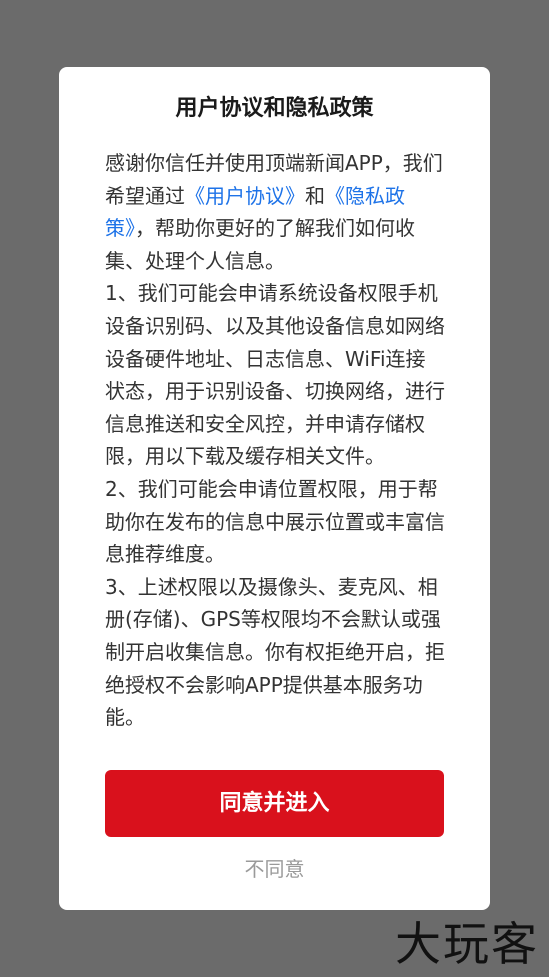 Image resolution: width=549 pixels, height=977 pixels. What do you see at coordinates (274, 108) in the screenshot?
I see `dialog-title: 用户协议和隐私政策` at bounding box center [274, 108].